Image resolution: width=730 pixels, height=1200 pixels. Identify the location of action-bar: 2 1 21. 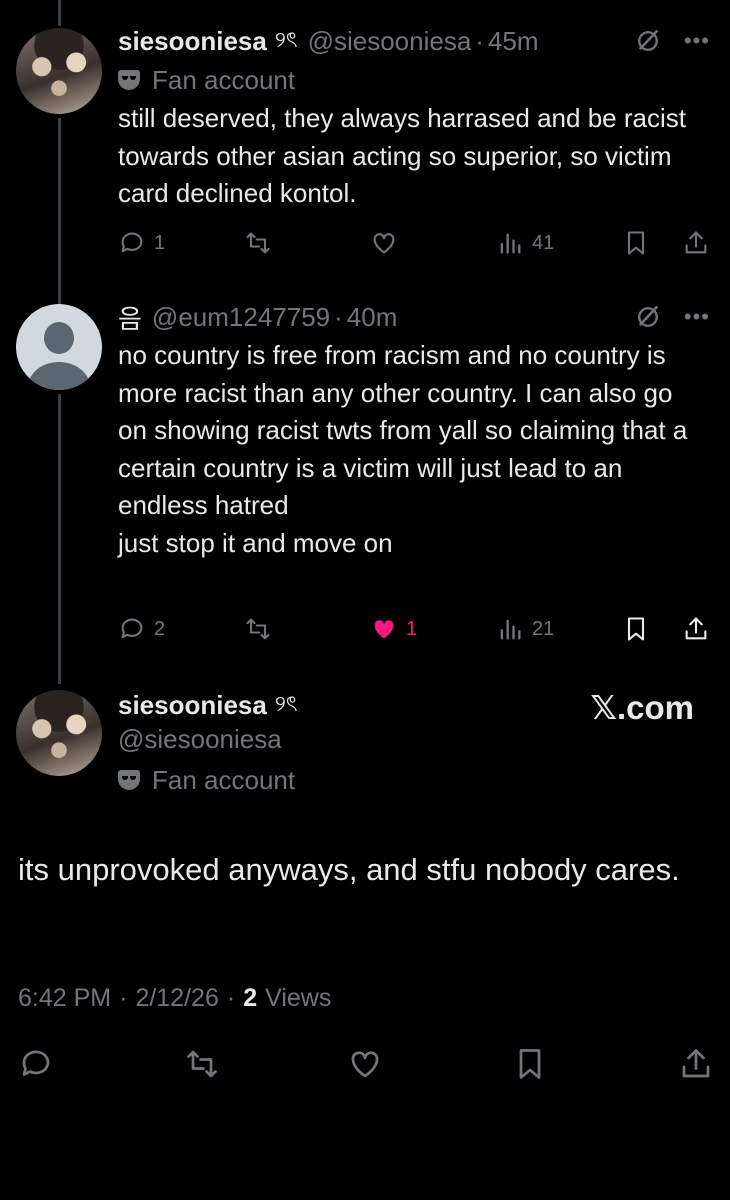
(415, 629).